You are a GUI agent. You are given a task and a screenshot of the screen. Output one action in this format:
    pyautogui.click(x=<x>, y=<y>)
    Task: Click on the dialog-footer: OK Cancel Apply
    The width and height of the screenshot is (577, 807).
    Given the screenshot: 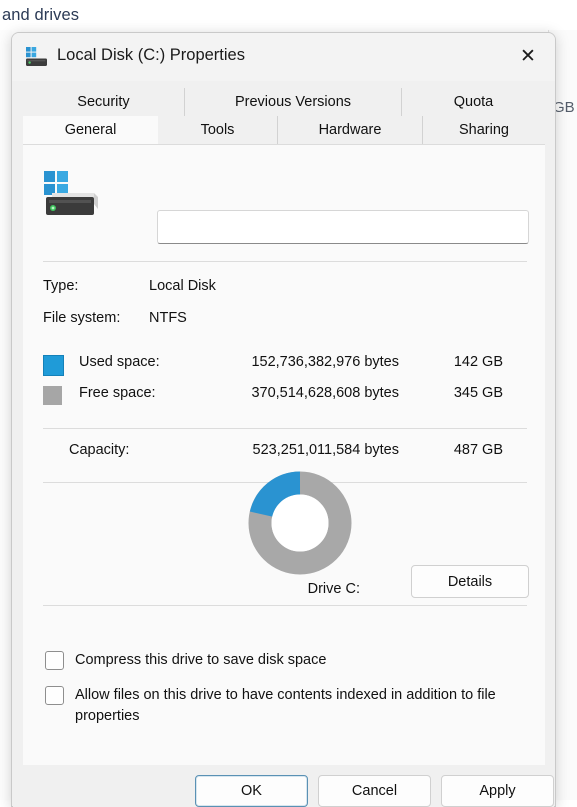 What is the action you would take?
    pyautogui.click(x=283, y=787)
    